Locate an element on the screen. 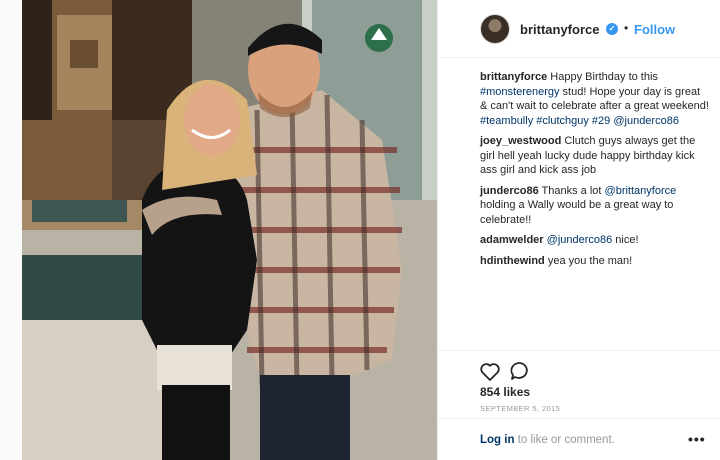 This screenshot has width=720, height=460. heart-icon is located at coordinates (490, 371).